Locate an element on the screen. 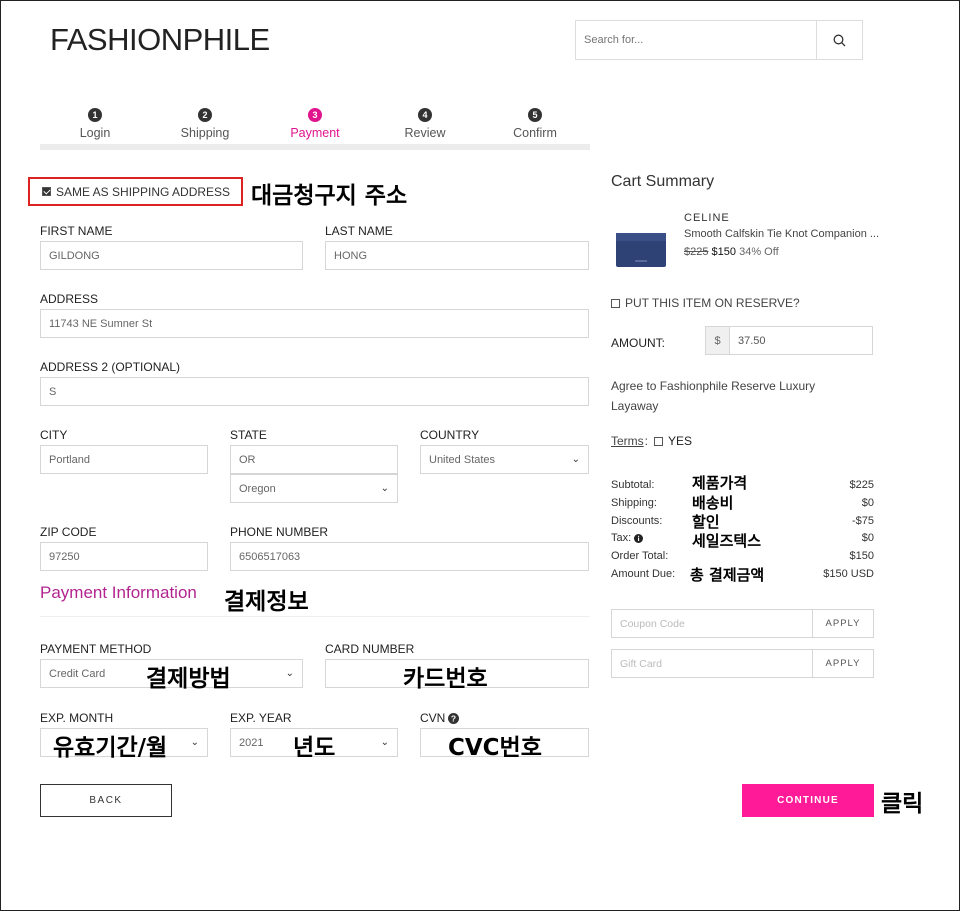 The width and height of the screenshot is (960, 911). exp-month-label: EXP. MONTH is located at coordinates (77, 718).